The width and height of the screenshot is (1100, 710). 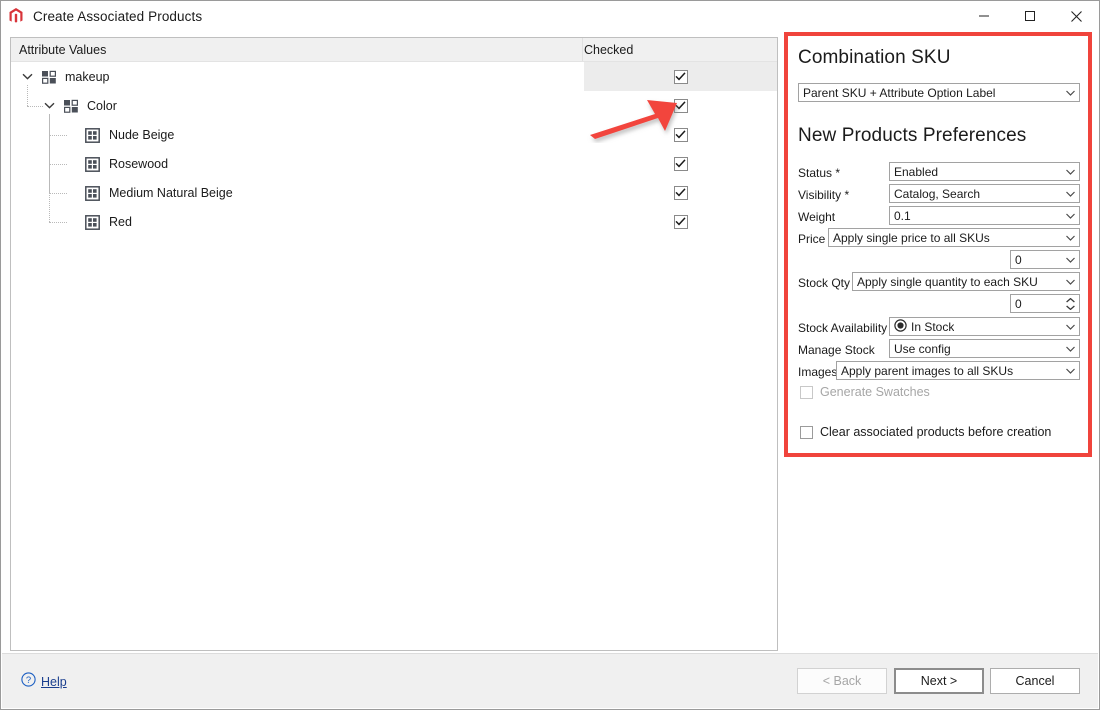 What do you see at coordinates (16, 16) in the screenshot?
I see `magento-logo-icon` at bounding box center [16, 16].